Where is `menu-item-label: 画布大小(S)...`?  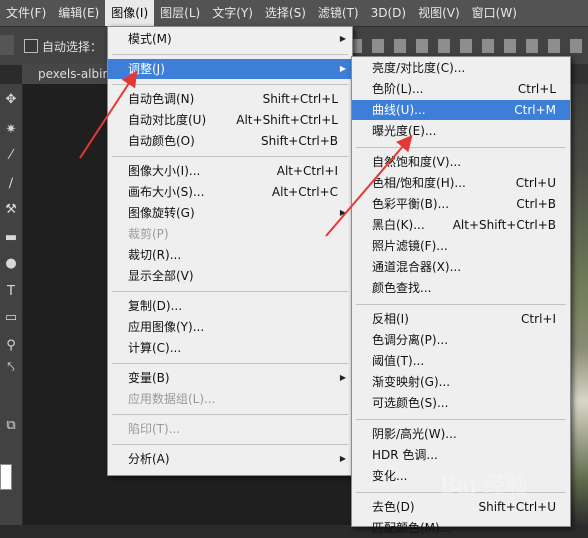 menu-item-label: 画布大小(S)... is located at coordinates (166, 192).